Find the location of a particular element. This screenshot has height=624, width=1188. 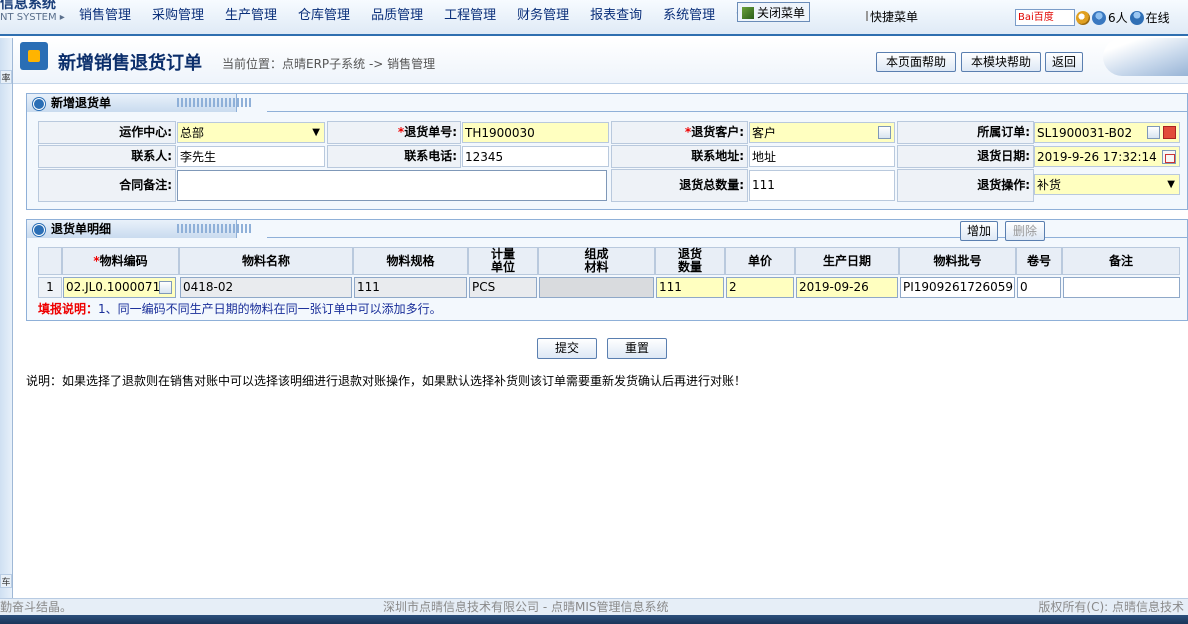

row-name-cell: 0418-02 is located at coordinates (266, 287).